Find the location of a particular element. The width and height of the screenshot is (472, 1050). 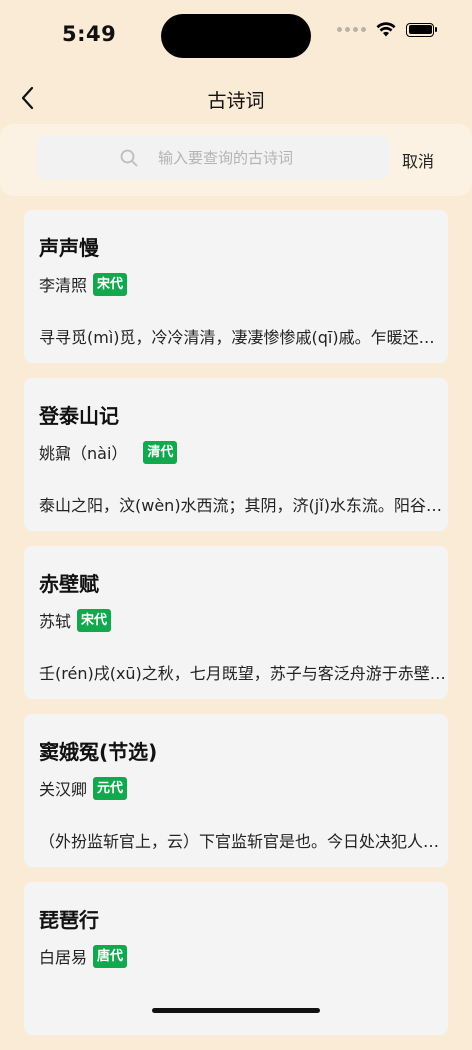

poem-excerpt: 壬(rén)戌(xū)之秋，七月既望，苏子与客泛舟游于赤壁之下。 is located at coordinates (243, 673).